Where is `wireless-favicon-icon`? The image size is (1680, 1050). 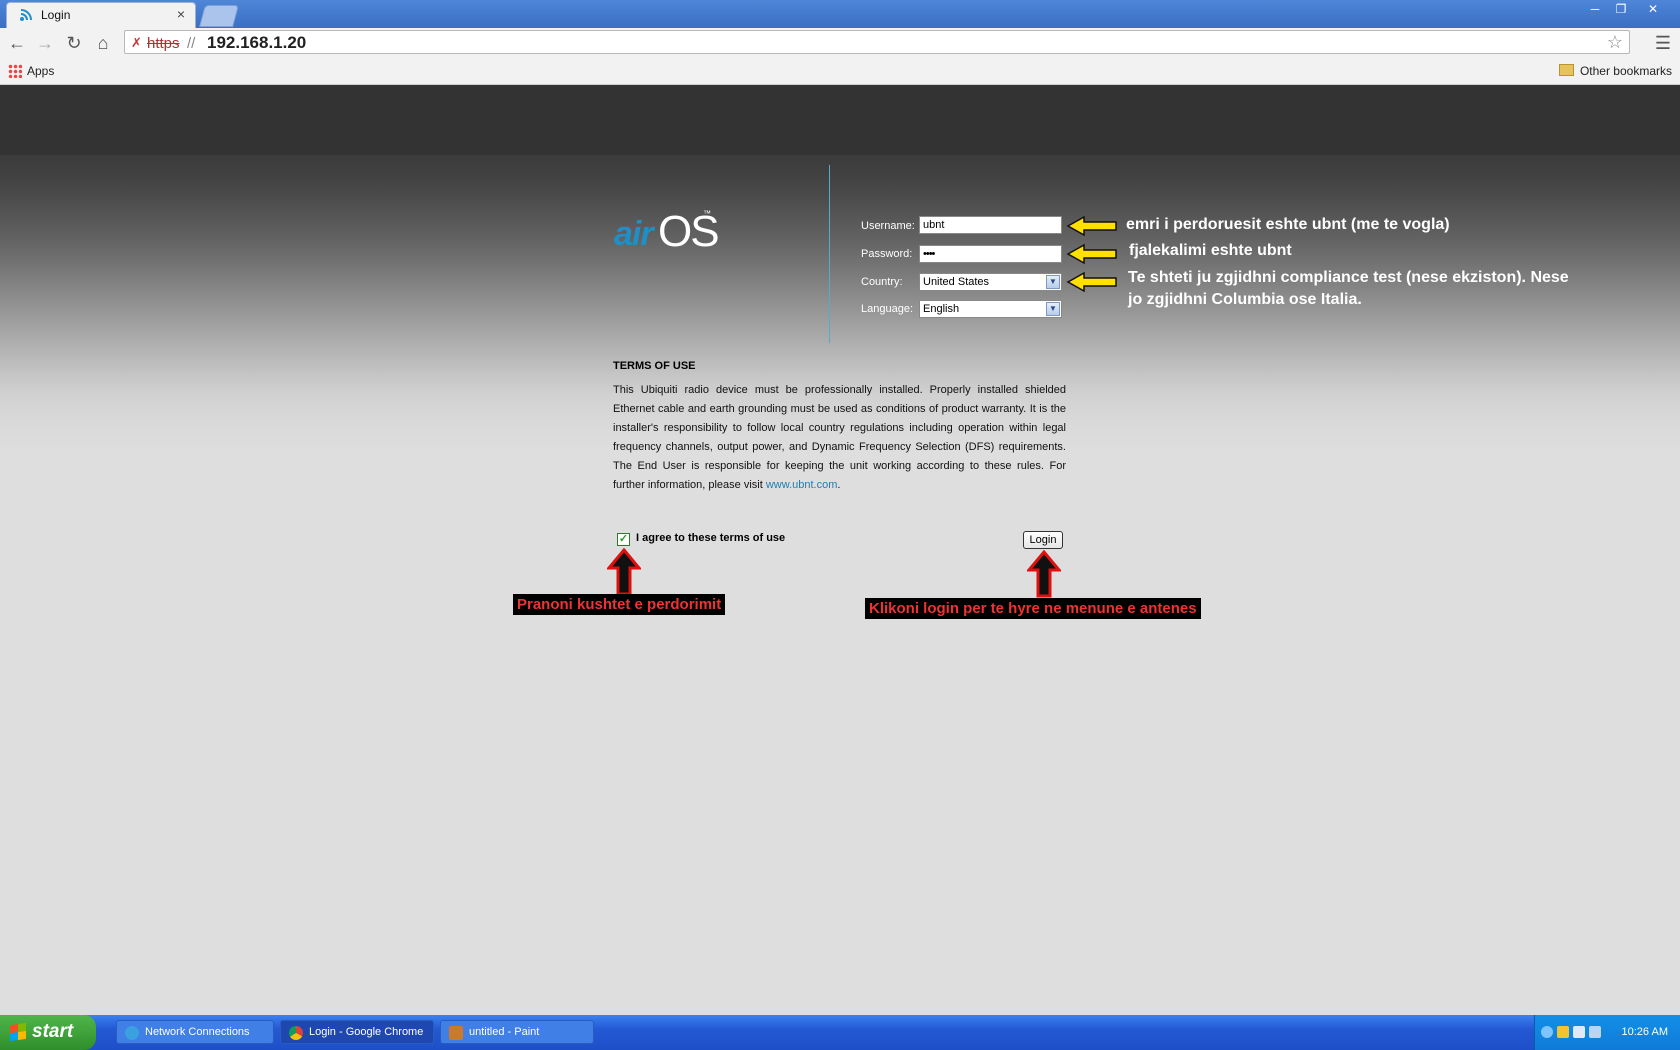 wireless-favicon-icon is located at coordinates (26, 15).